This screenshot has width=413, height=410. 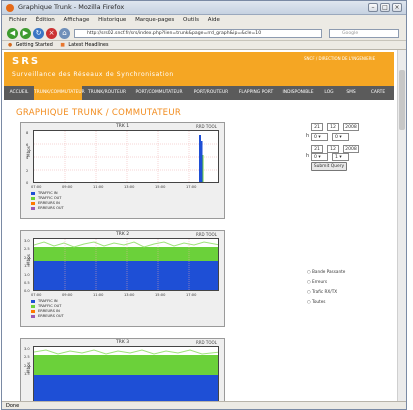 What do you see at coordinates (27, 283) in the screenshot?
I see `y-tick: 0.5` at bounding box center [27, 283].